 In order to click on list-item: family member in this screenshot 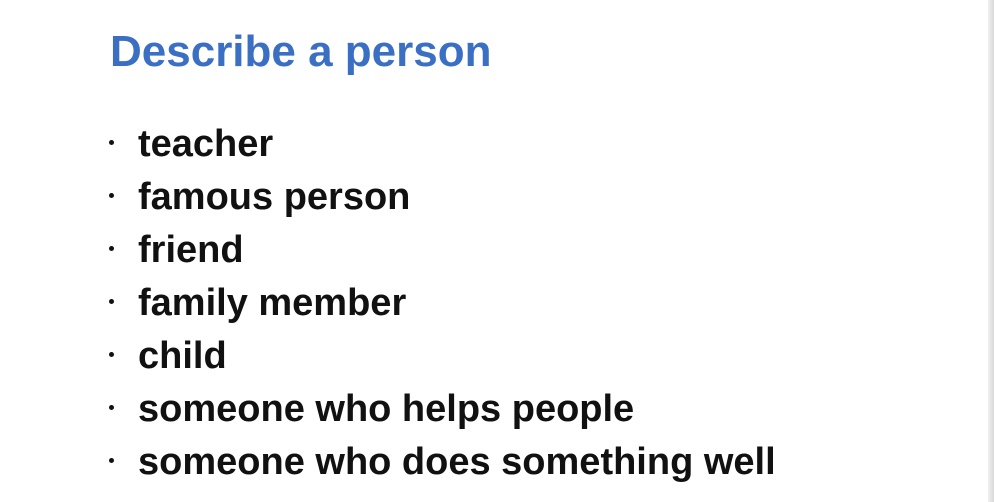, I will do `click(440, 303)`.